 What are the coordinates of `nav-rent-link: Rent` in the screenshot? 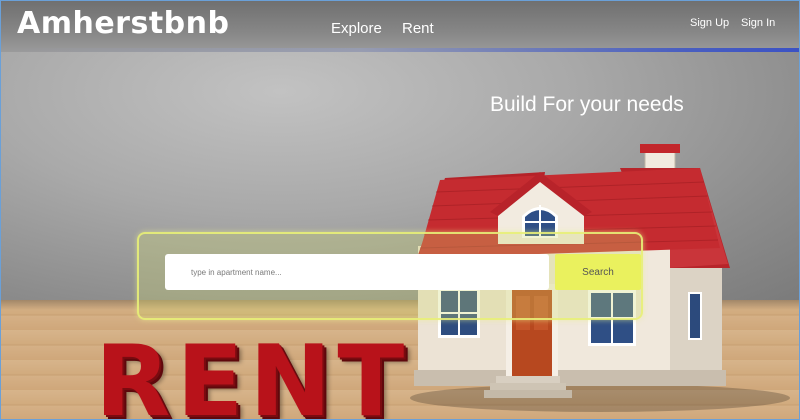 It's located at (418, 28).